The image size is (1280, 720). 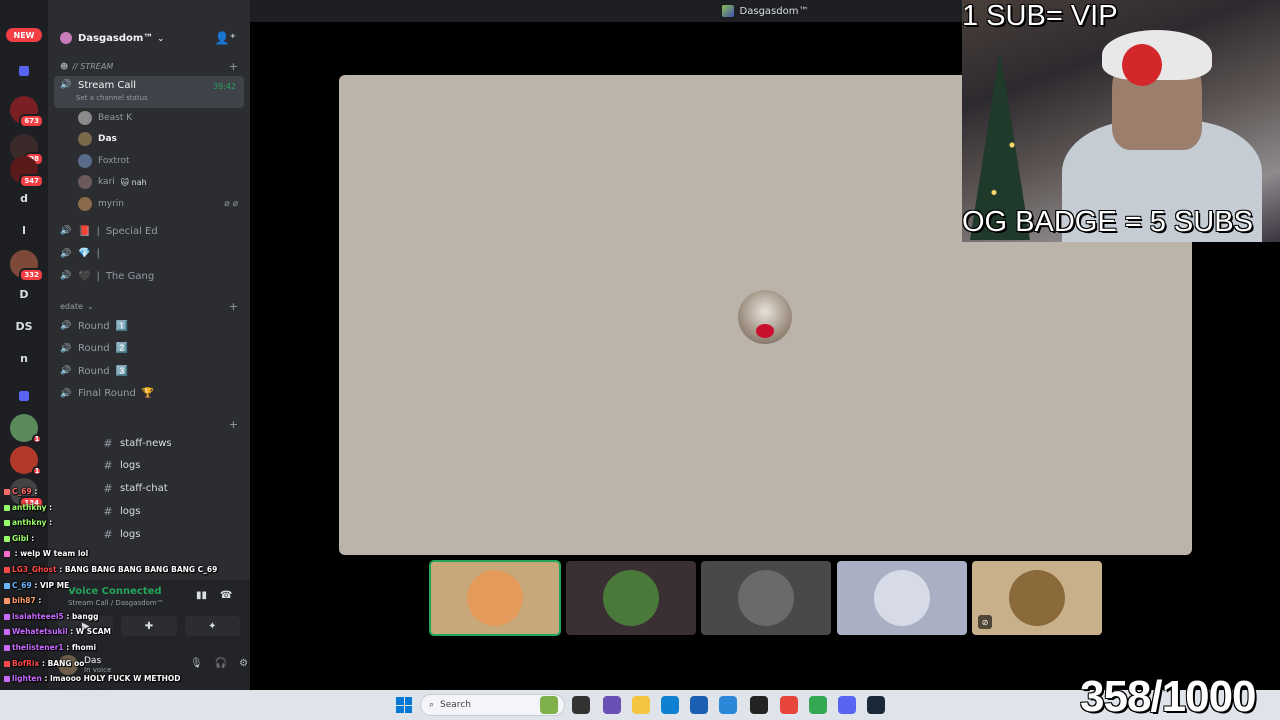 I want to click on chat-message: bih87 :, so click(x=125, y=601).